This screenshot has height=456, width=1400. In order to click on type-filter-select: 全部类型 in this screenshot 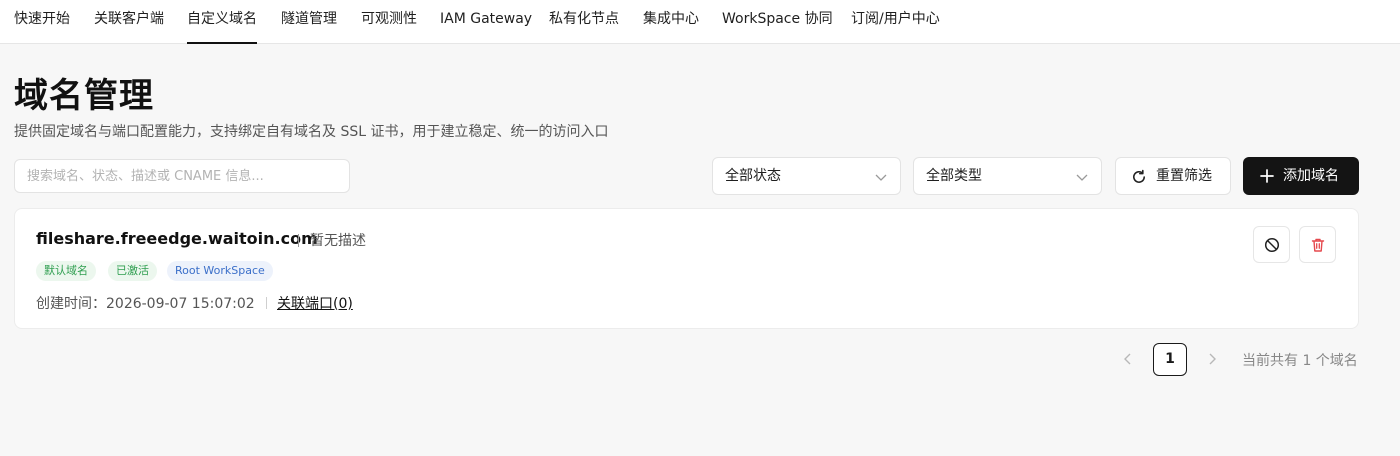, I will do `click(1007, 176)`.